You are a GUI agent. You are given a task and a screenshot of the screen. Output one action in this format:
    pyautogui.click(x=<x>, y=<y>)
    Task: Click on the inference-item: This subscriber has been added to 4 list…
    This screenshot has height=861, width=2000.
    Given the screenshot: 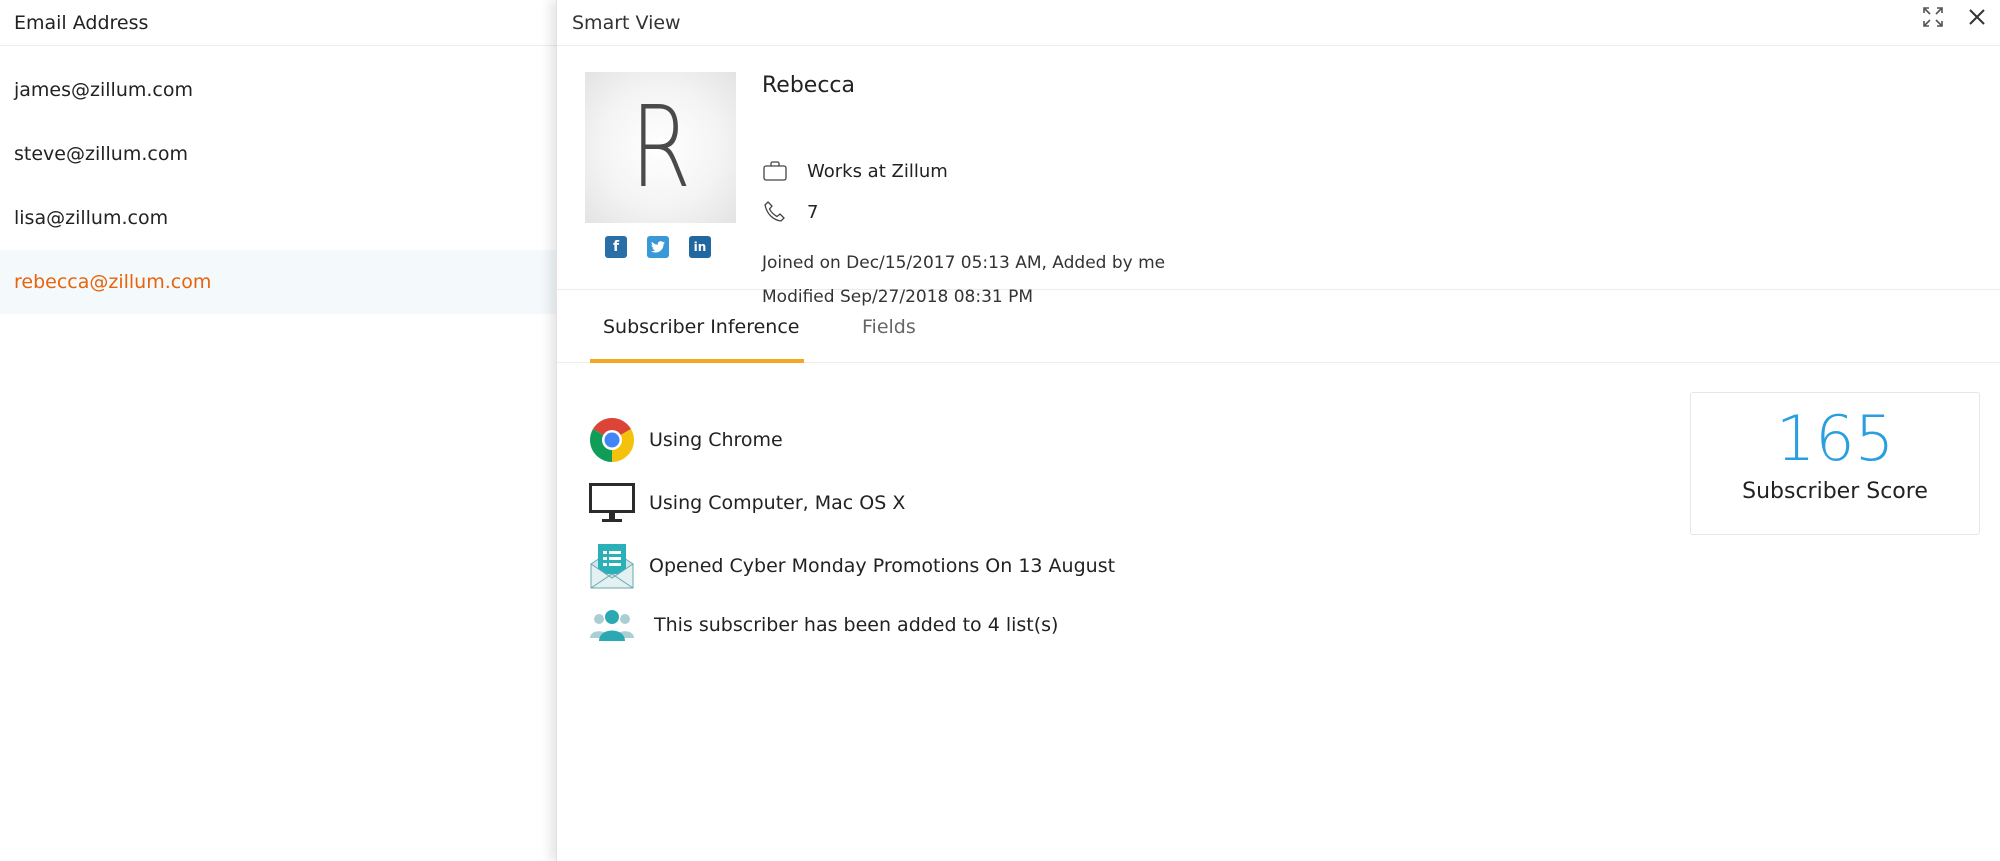 What is the action you would take?
    pyautogui.click(x=823, y=625)
    